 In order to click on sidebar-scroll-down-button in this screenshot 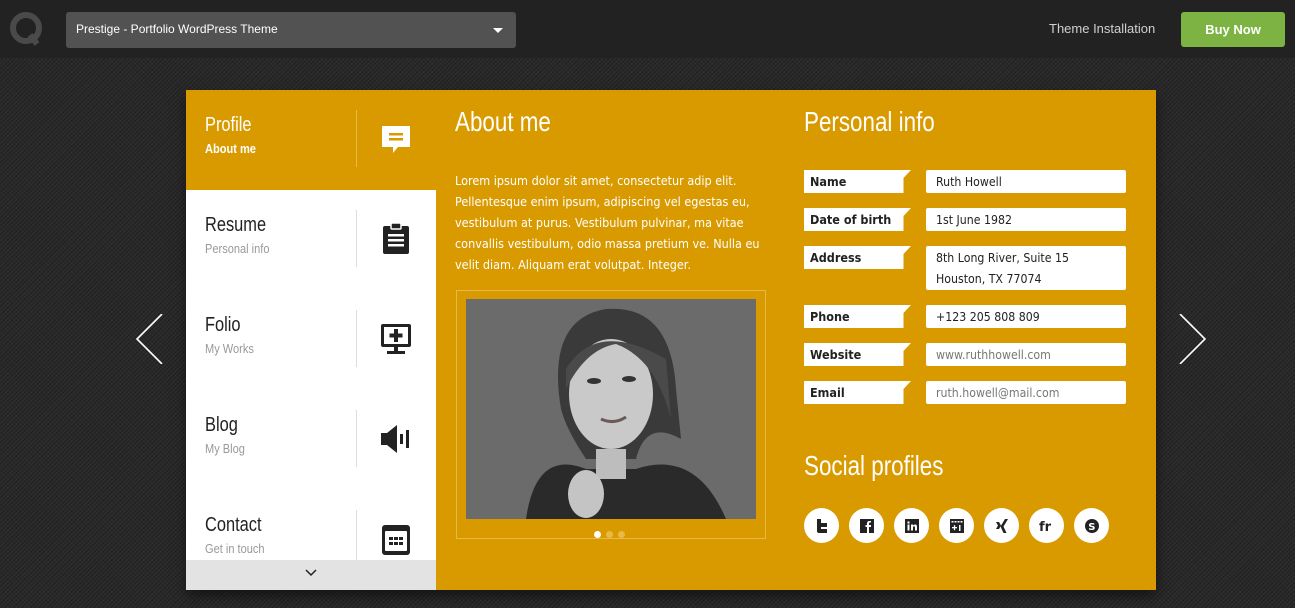, I will do `click(311, 575)`.